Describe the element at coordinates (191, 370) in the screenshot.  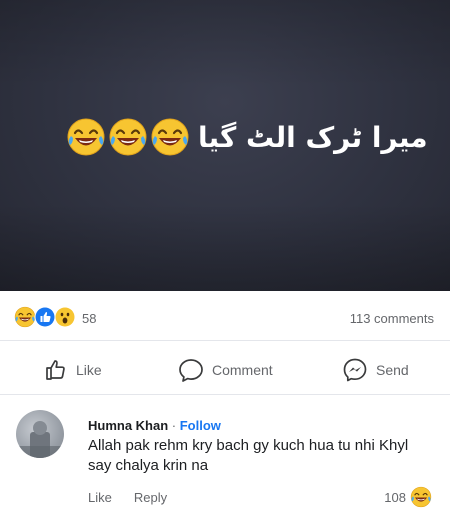
I see `comment-bubble-icon` at that location.